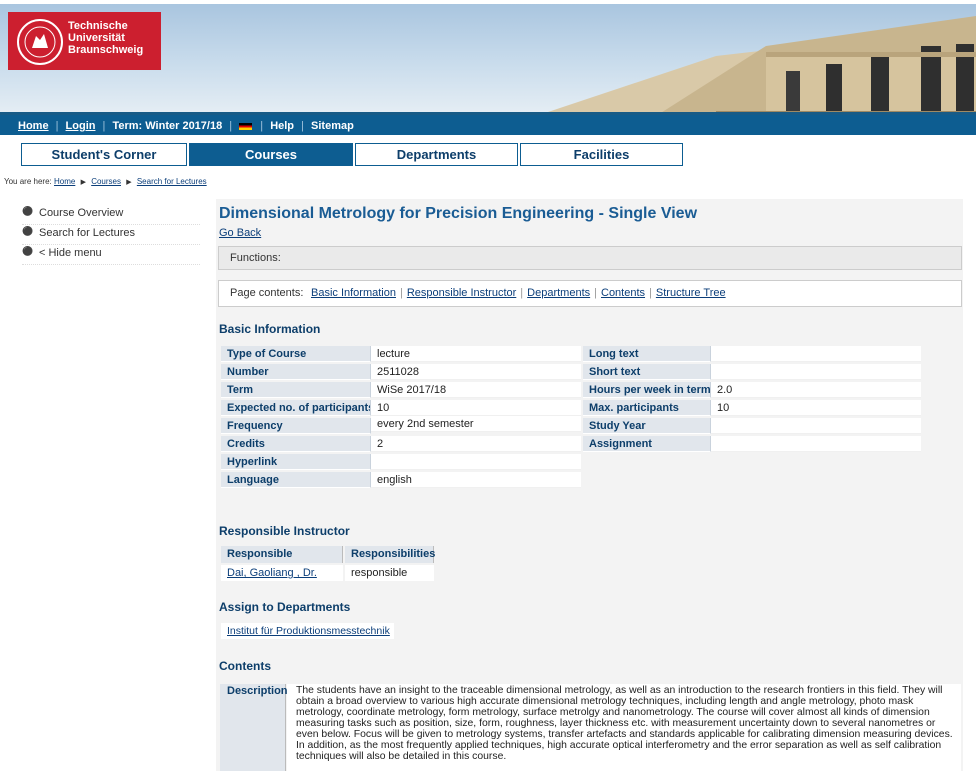 This screenshot has height=771, width=976. Describe the element at coordinates (816, 426) in the screenshot. I see `value-study-year` at that location.